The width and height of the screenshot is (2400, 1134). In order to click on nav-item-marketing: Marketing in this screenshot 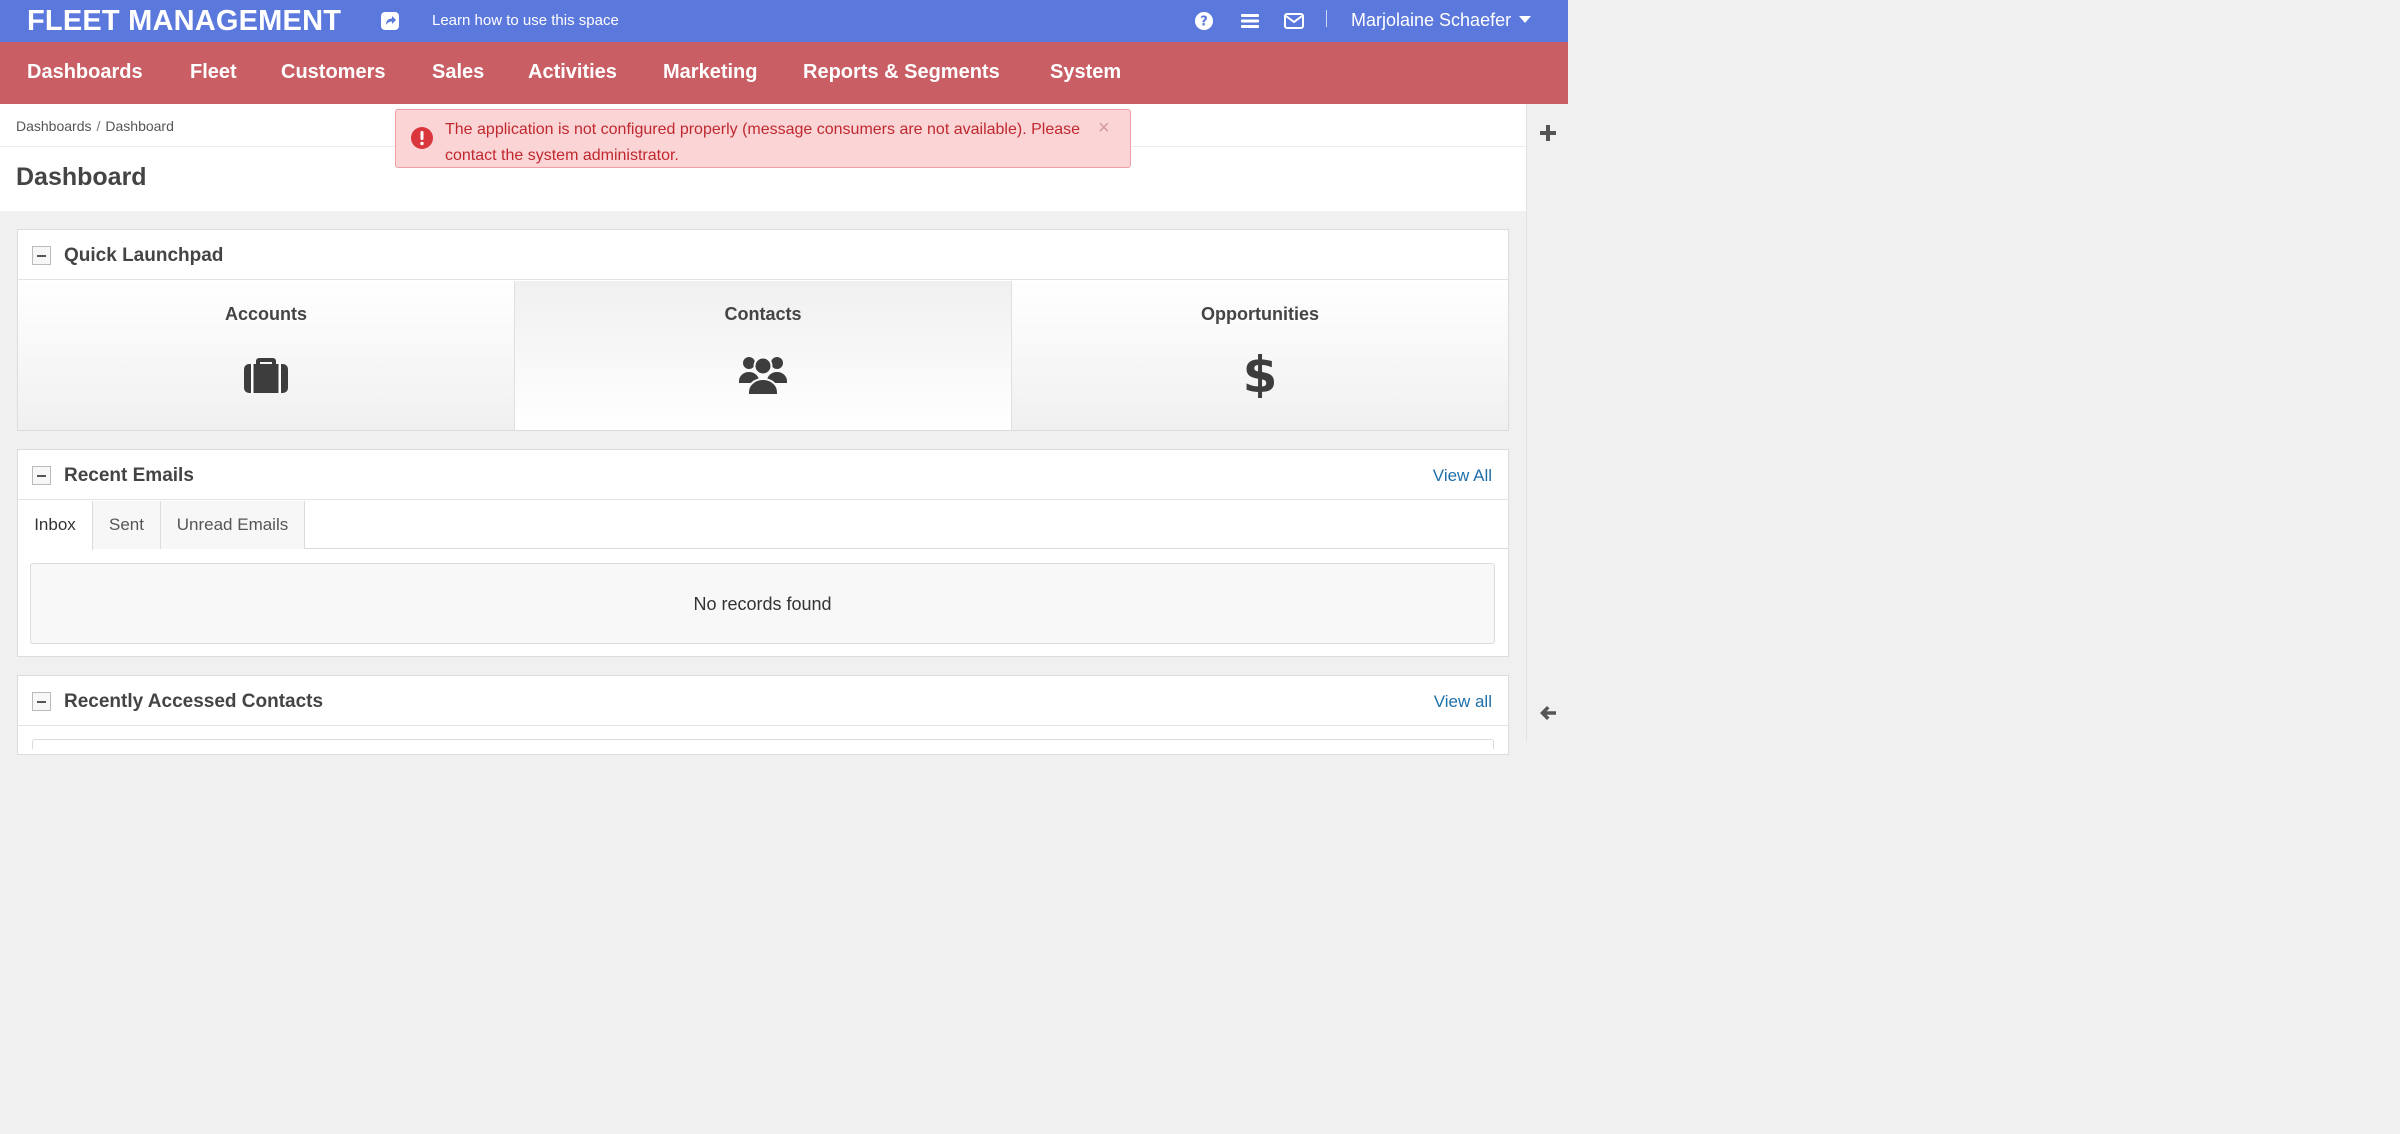, I will do `click(710, 72)`.